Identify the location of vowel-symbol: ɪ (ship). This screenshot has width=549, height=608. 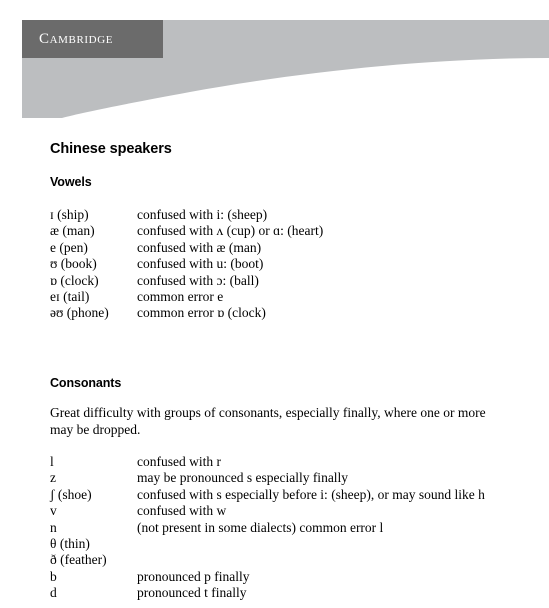
(69, 214).